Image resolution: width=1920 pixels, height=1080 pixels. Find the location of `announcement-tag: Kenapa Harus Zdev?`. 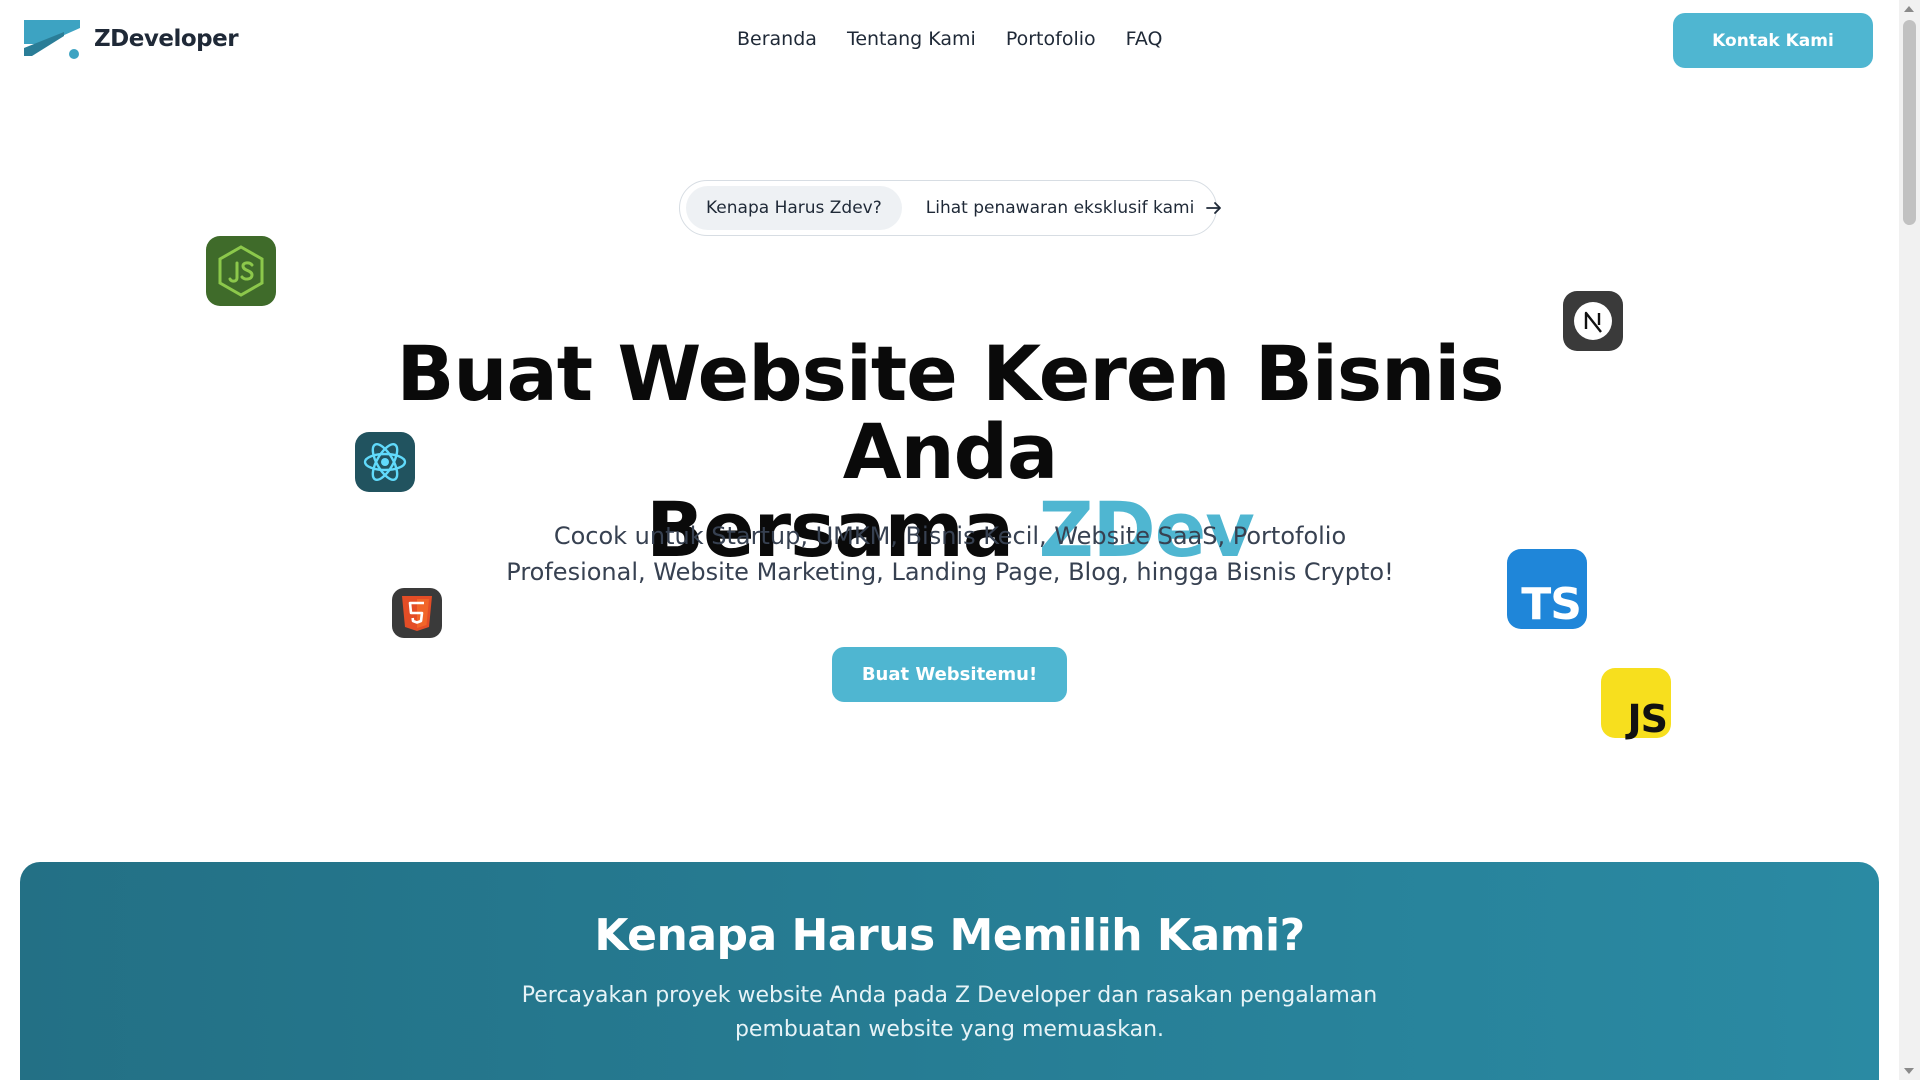

announcement-tag: Kenapa Harus Zdev? is located at coordinates (794, 208).